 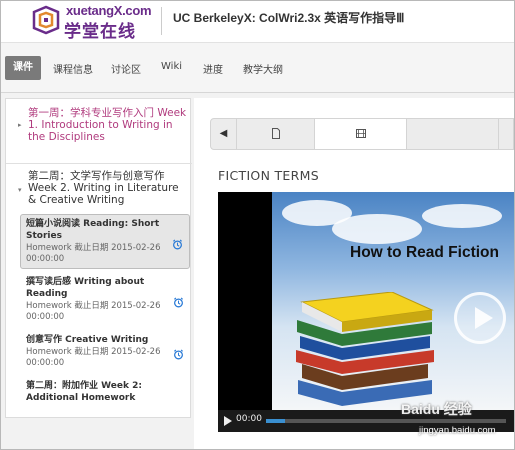 I want to click on logo-chinese-name: 学堂在线, so click(x=100, y=29).